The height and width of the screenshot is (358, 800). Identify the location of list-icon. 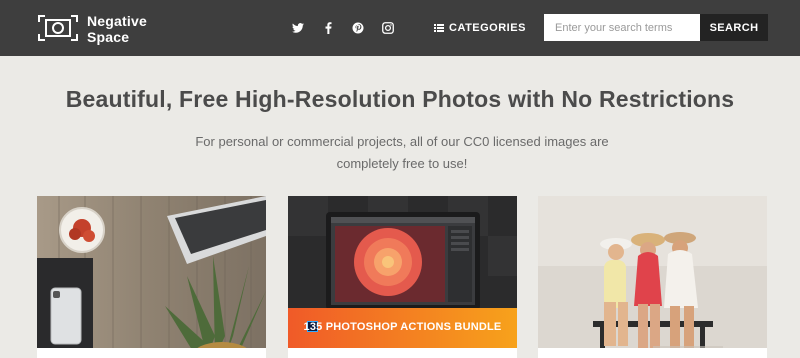
(439, 28).